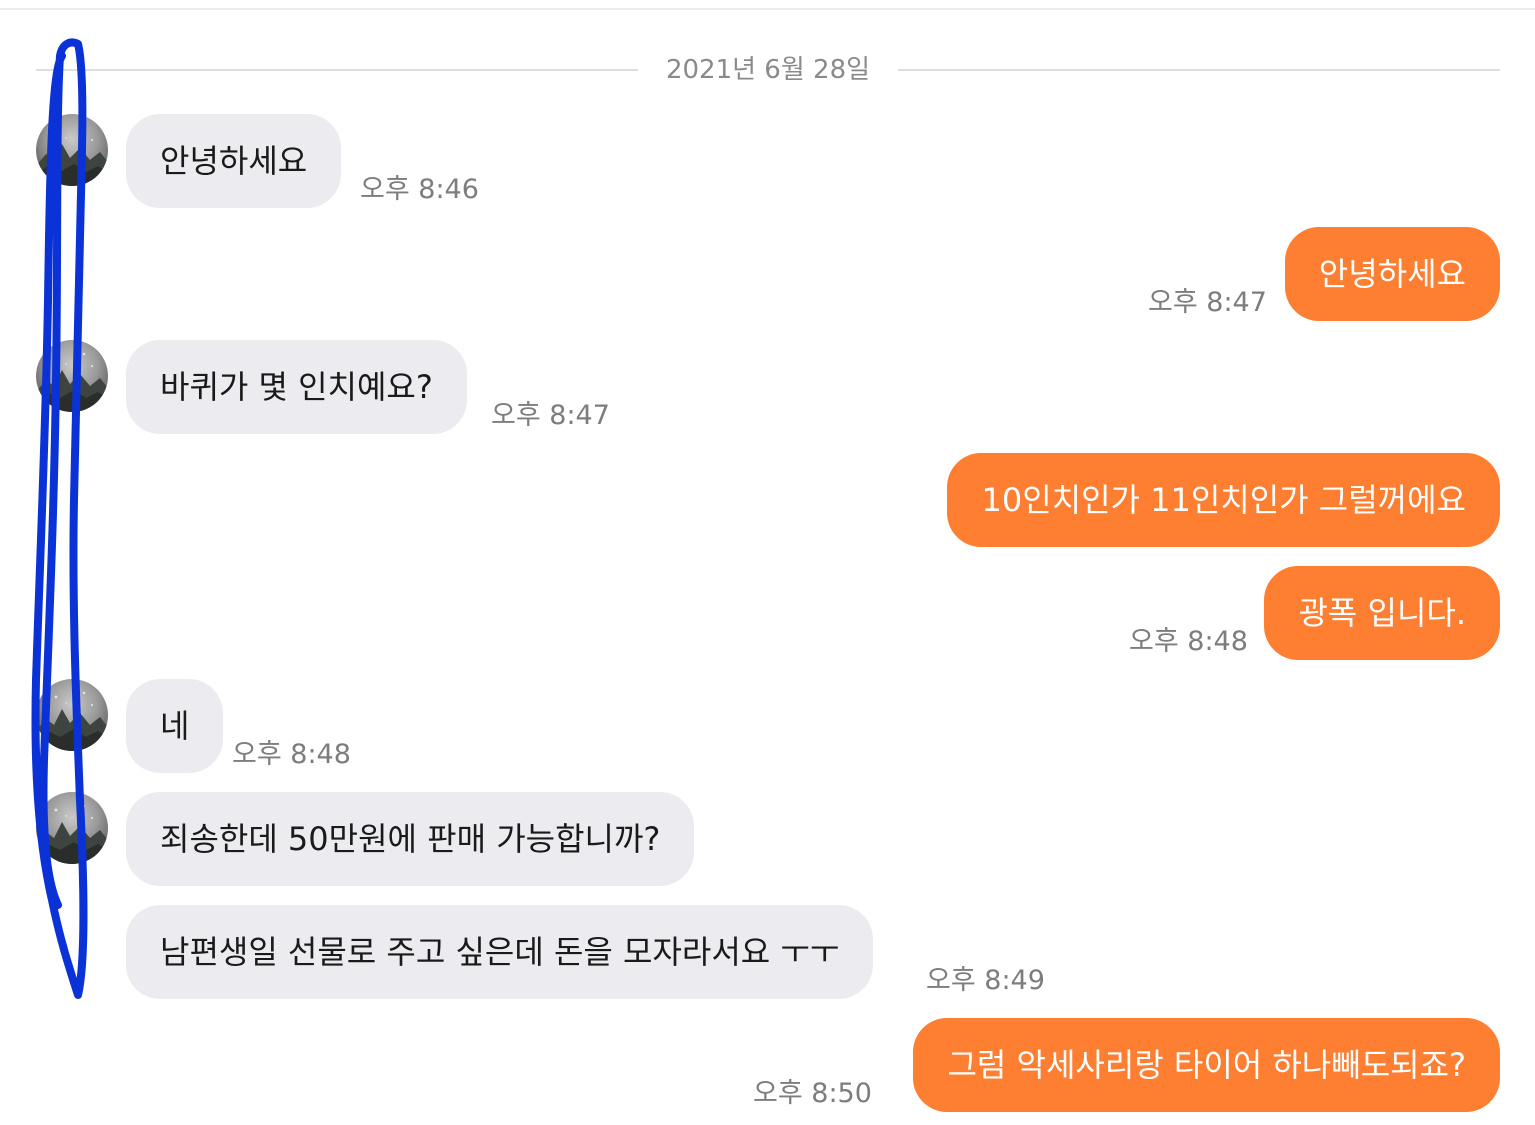  Describe the element at coordinates (767, 9) in the screenshot. I see `top-divider` at that location.